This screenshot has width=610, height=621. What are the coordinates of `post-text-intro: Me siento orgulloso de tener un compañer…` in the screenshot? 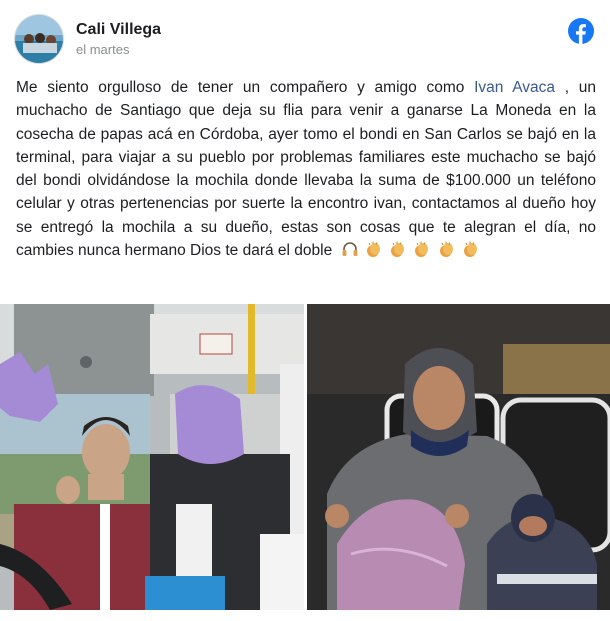 It's located at (245, 87).